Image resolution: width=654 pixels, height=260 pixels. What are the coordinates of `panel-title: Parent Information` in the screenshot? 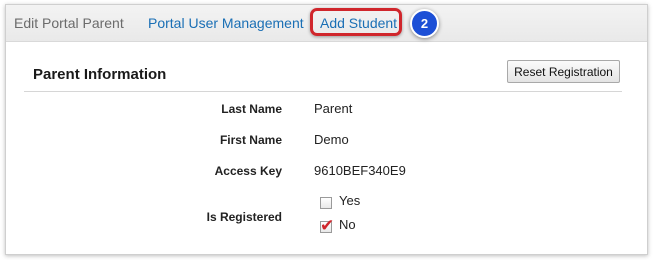 It's located at (100, 74).